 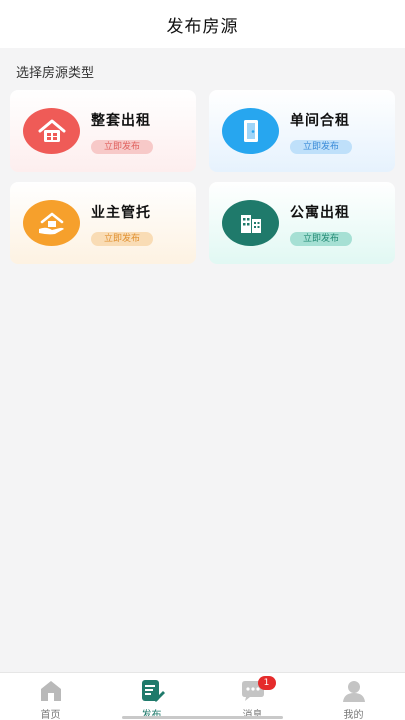 I want to click on home-icon, so click(x=51, y=691).